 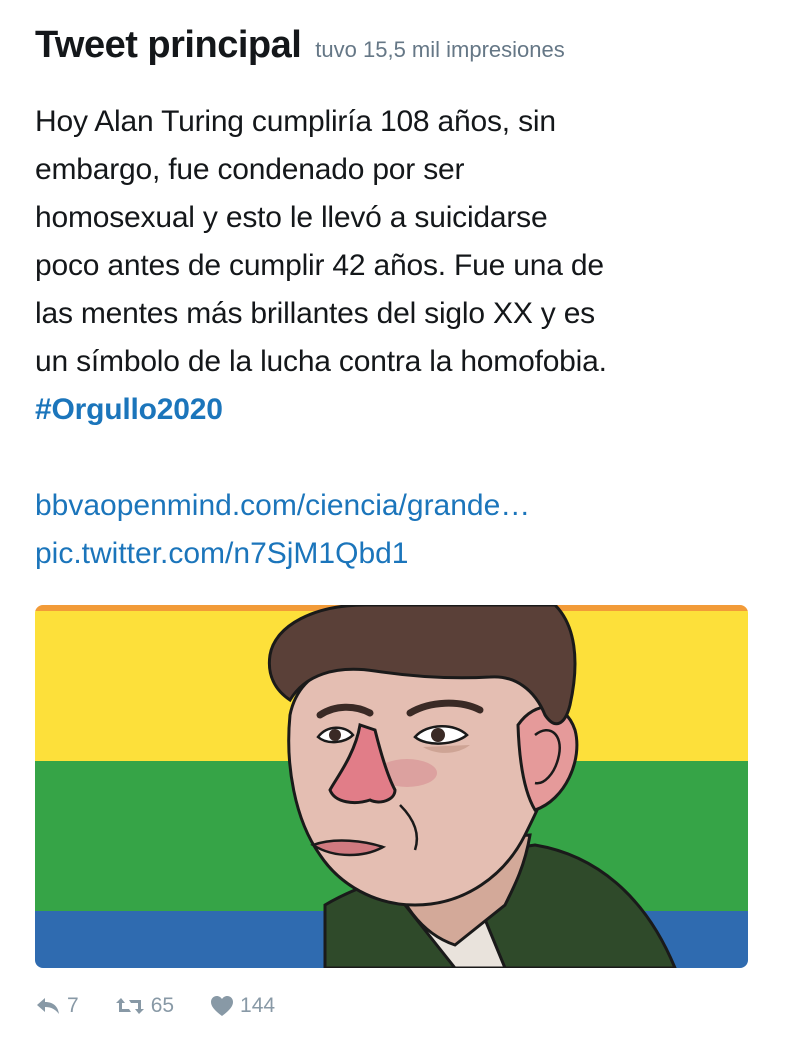 What do you see at coordinates (295, 121) in the screenshot?
I see `tweet-text-line: Hoy Alan Turing cumpliría 108 años, sin` at bounding box center [295, 121].